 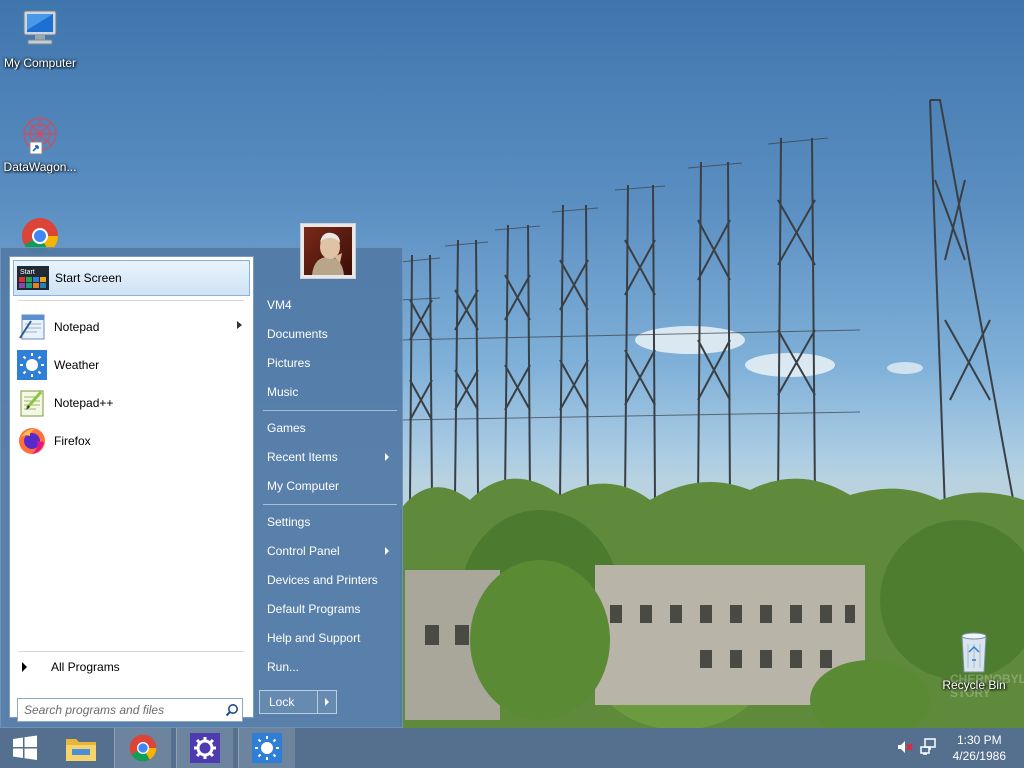 I want to click on user-avatar, so click(x=328, y=251).